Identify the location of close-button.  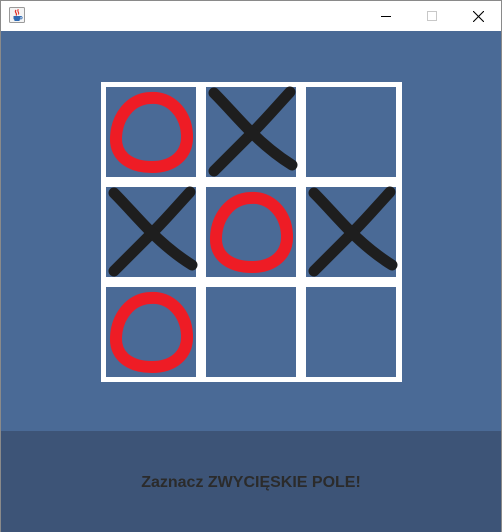
(478, 16).